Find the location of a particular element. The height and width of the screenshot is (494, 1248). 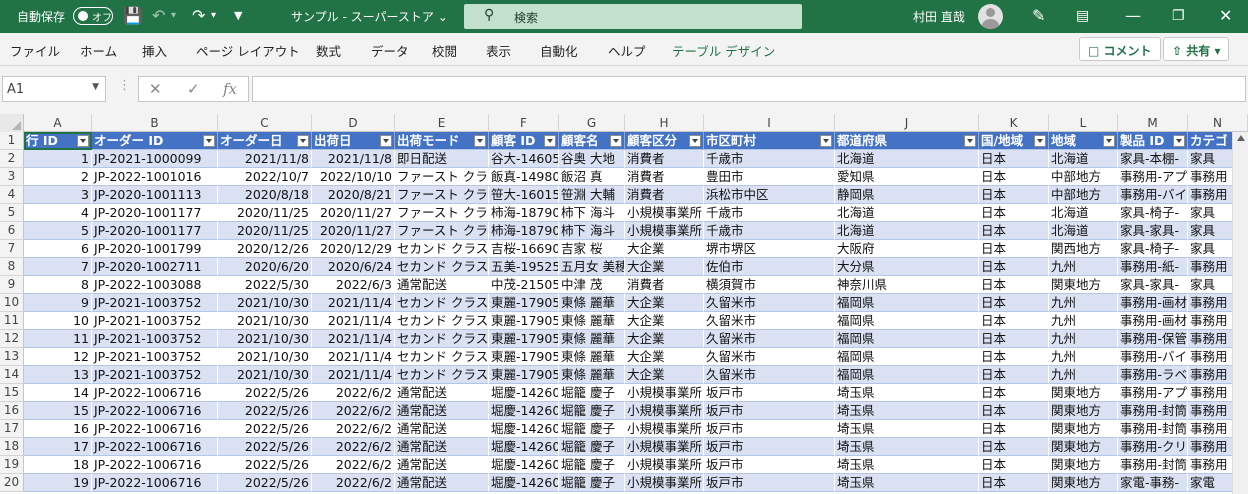

row-header: 20 is located at coordinates (12, 483).